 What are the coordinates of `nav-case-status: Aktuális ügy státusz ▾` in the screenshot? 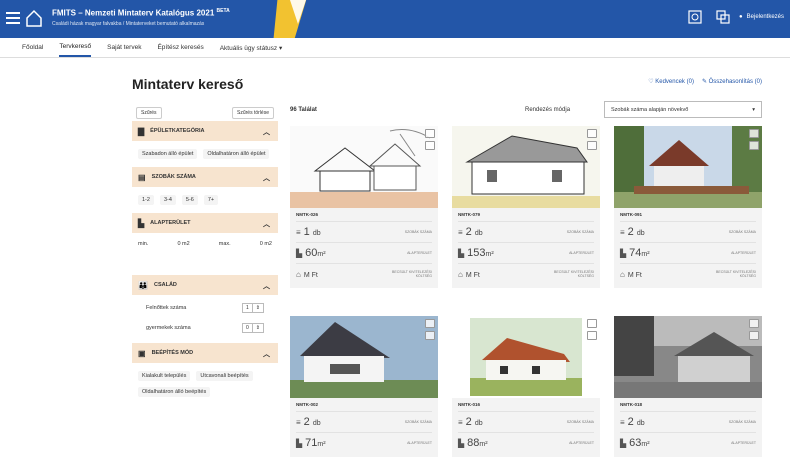 It's located at (251, 48).